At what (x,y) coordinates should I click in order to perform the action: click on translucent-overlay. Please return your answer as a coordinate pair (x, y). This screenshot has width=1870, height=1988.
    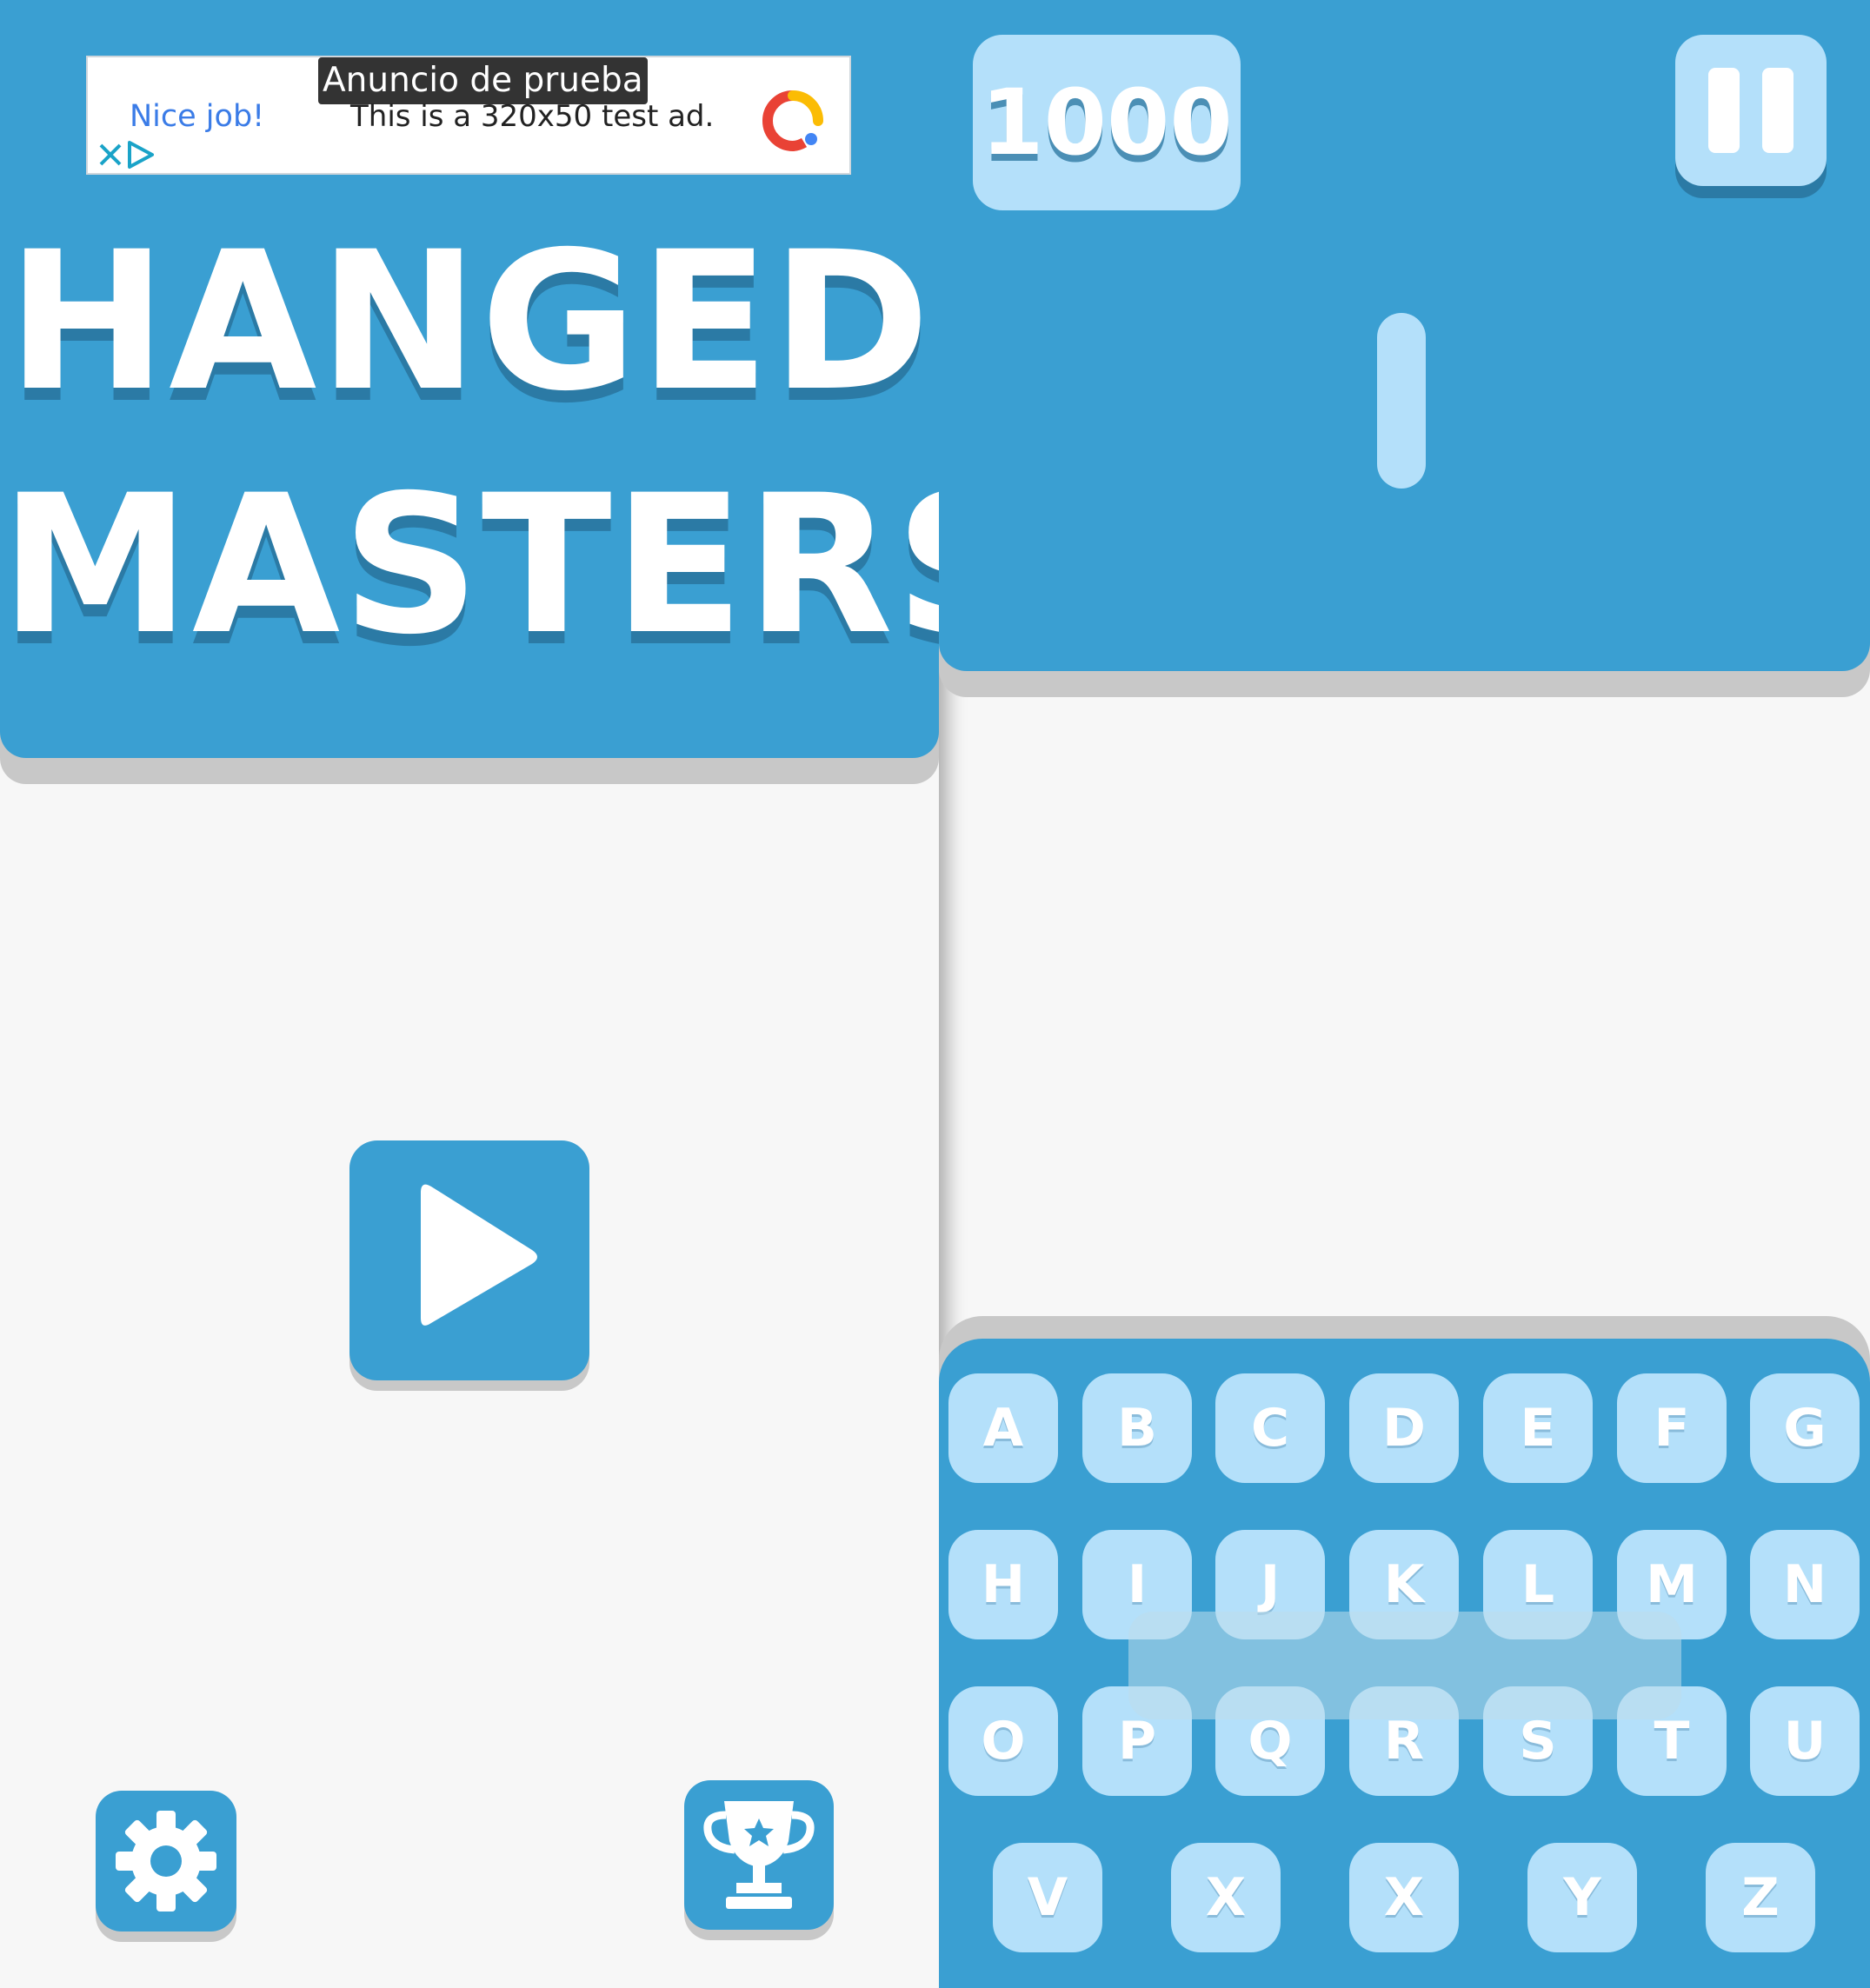
    Looking at the image, I should click on (1404, 1666).